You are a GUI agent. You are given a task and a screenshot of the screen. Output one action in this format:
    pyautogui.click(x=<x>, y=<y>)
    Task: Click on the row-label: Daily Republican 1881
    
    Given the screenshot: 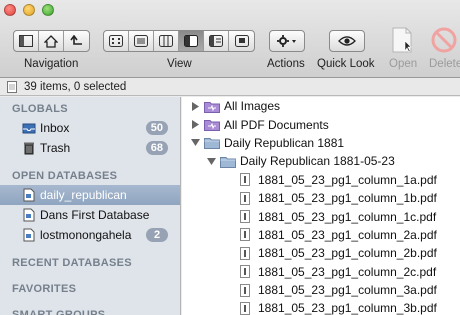 What is the action you would take?
    pyautogui.click(x=284, y=142)
    